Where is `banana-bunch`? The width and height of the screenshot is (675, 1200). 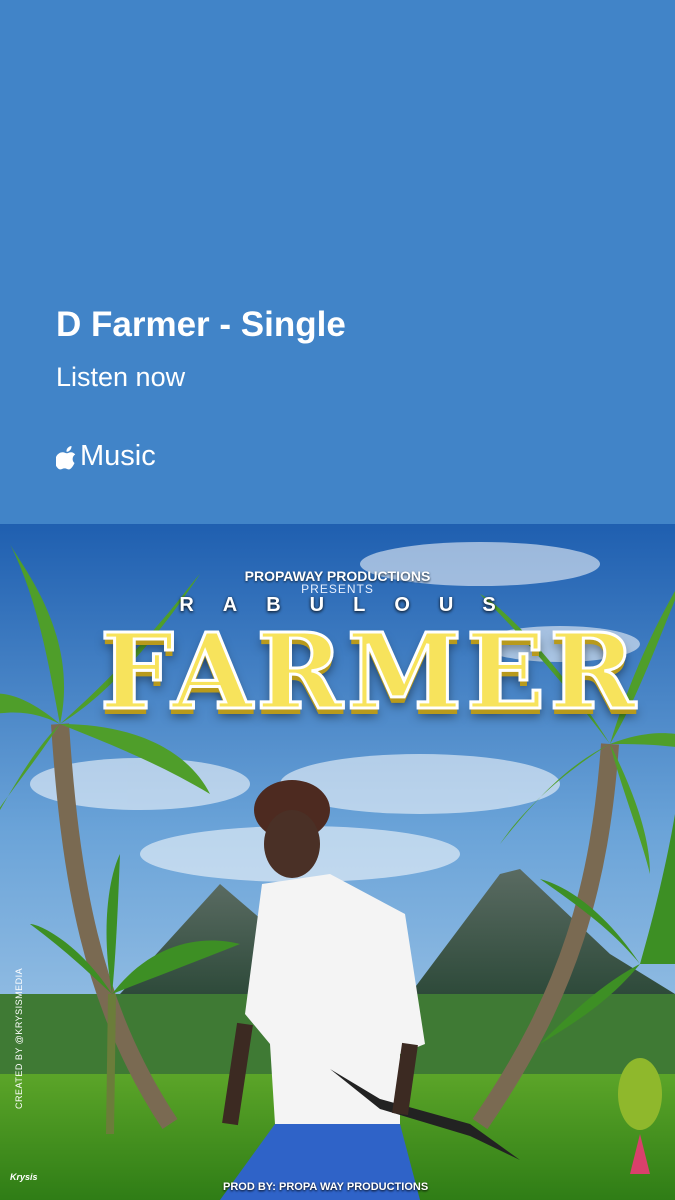
banana-bunch is located at coordinates (640, 1094).